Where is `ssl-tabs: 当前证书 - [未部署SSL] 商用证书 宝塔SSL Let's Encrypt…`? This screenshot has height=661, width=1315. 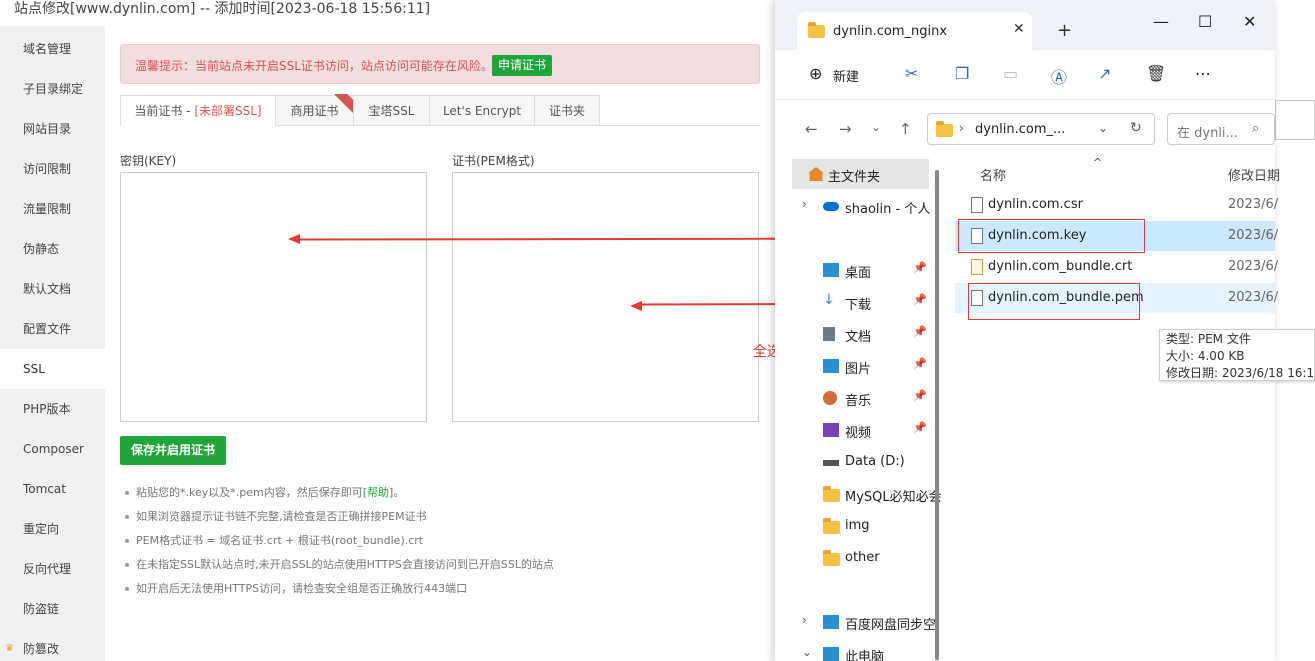
ssl-tabs: 当前证书 - [未部署SSL] 商用证书 宝塔SSL Let's Encrypt… is located at coordinates (440, 110).